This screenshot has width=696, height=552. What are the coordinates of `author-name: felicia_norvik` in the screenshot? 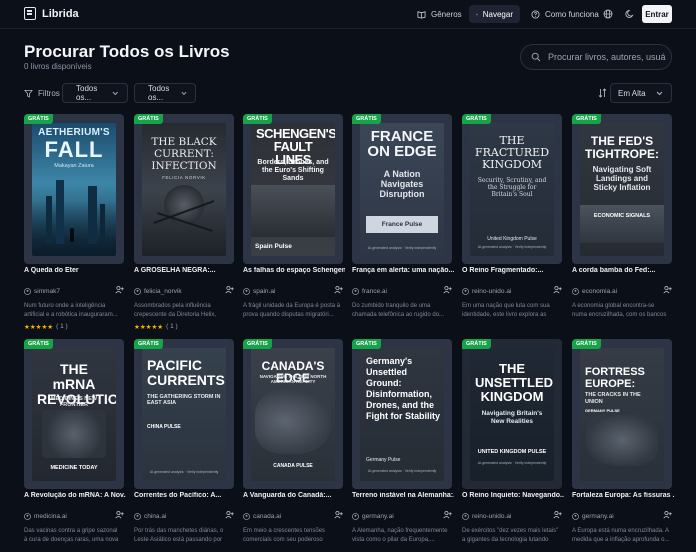 It's located at (163, 291).